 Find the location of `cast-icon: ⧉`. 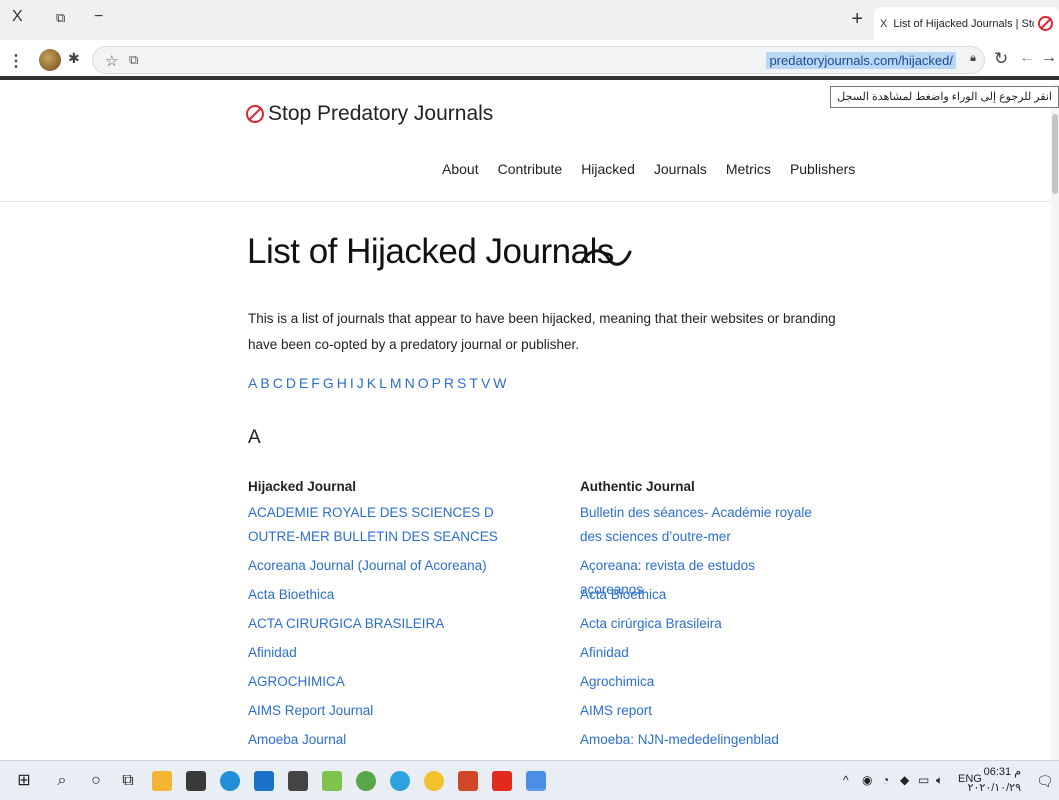

cast-icon: ⧉ is located at coordinates (133, 60).